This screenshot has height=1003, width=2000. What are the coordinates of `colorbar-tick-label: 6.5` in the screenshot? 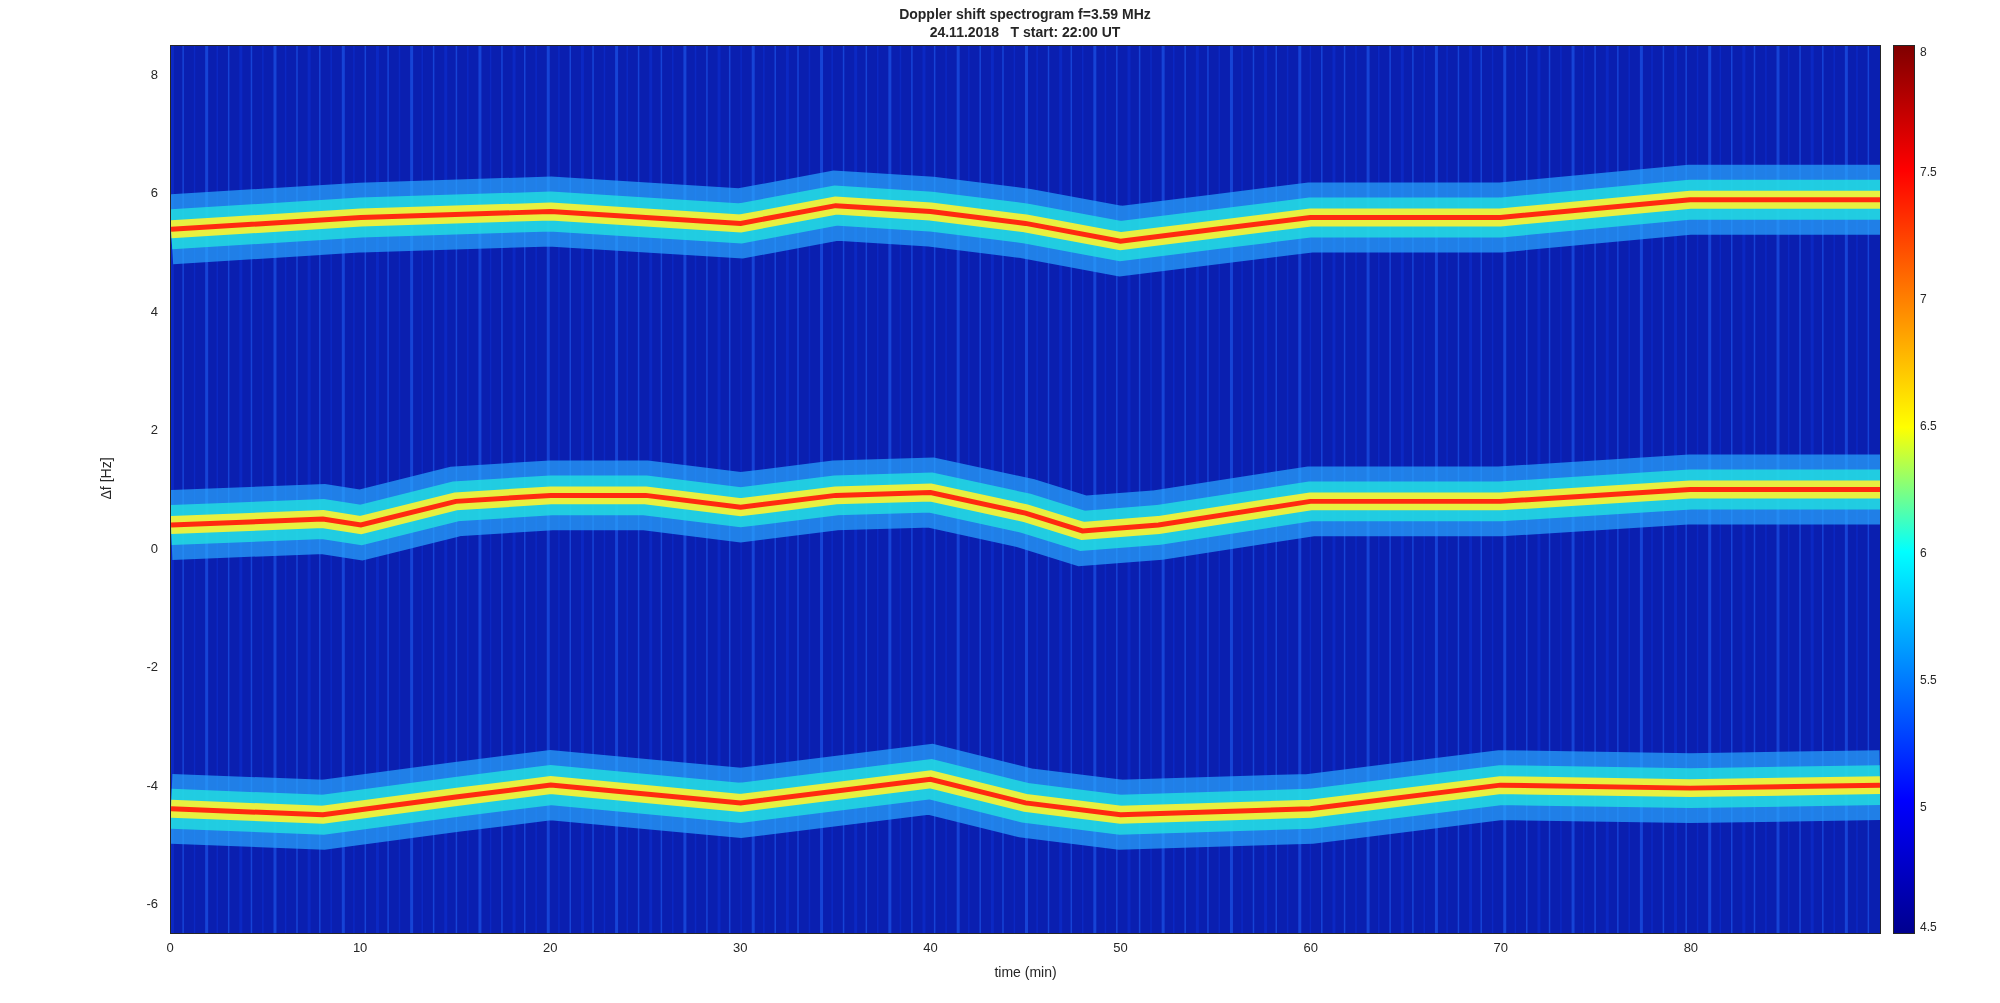 It's located at (1928, 426).